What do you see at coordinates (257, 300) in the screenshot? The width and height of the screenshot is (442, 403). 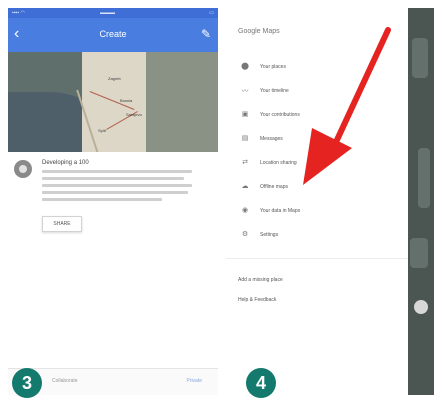 I see `menu-item-label: Help & Feedback` at bounding box center [257, 300].